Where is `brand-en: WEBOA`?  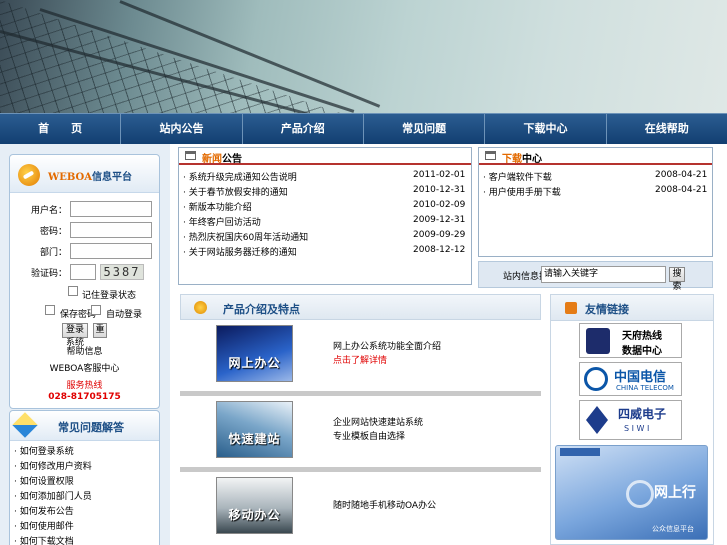 brand-en: WEBOA is located at coordinates (70, 177).